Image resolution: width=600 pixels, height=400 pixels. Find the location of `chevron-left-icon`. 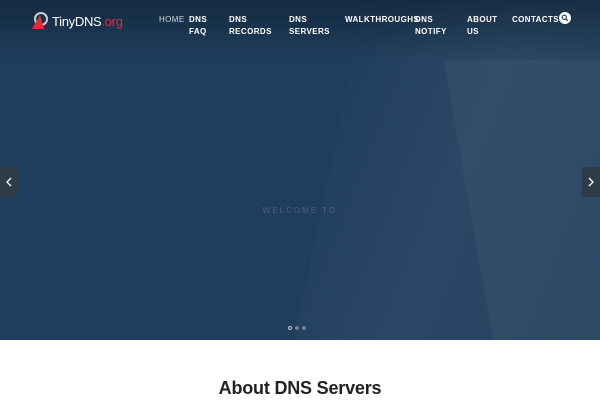

chevron-left-icon is located at coordinates (9, 182).